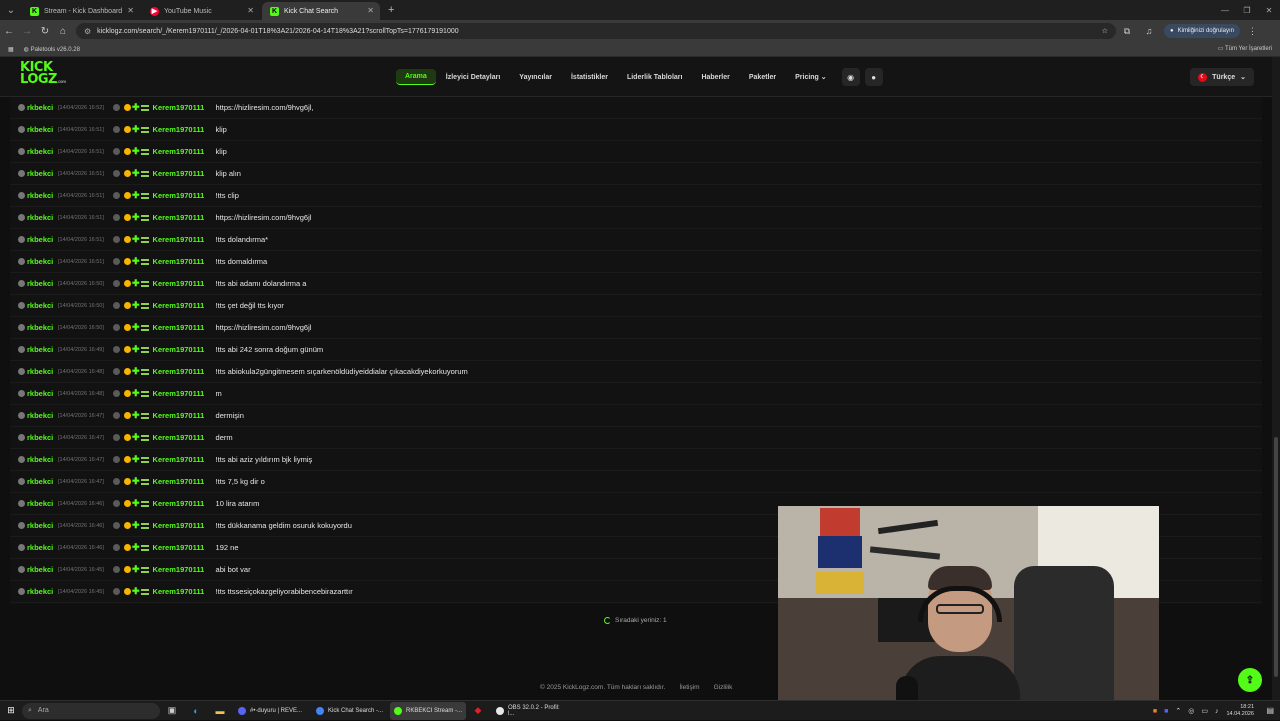 The height and width of the screenshot is (721, 1280). I want to click on file-explorer-icon: ▬, so click(220, 711).